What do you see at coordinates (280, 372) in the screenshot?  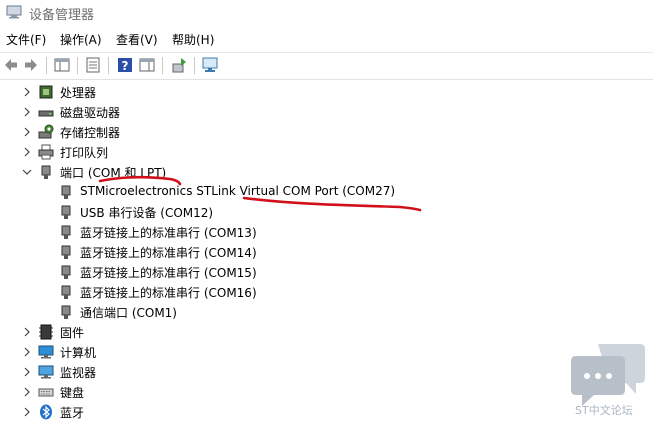 I see `tree-item-monitors: 监视器` at bounding box center [280, 372].